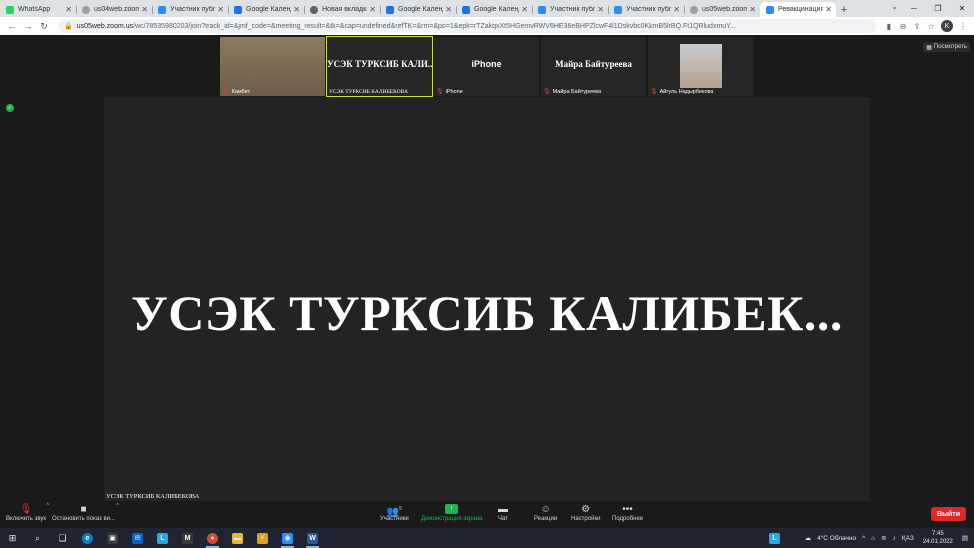 The image size is (974, 548). Describe the element at coordinates (212, 538) in the screenshot. I see `chrome-icon: ●` at that location.